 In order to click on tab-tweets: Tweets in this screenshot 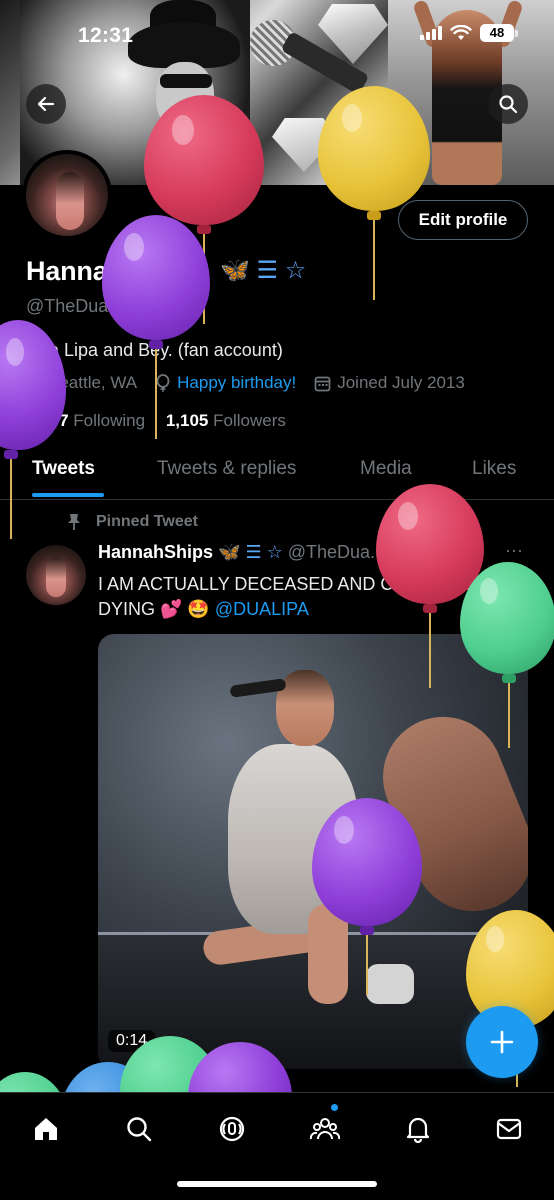, I will do `click(63, 469)`.